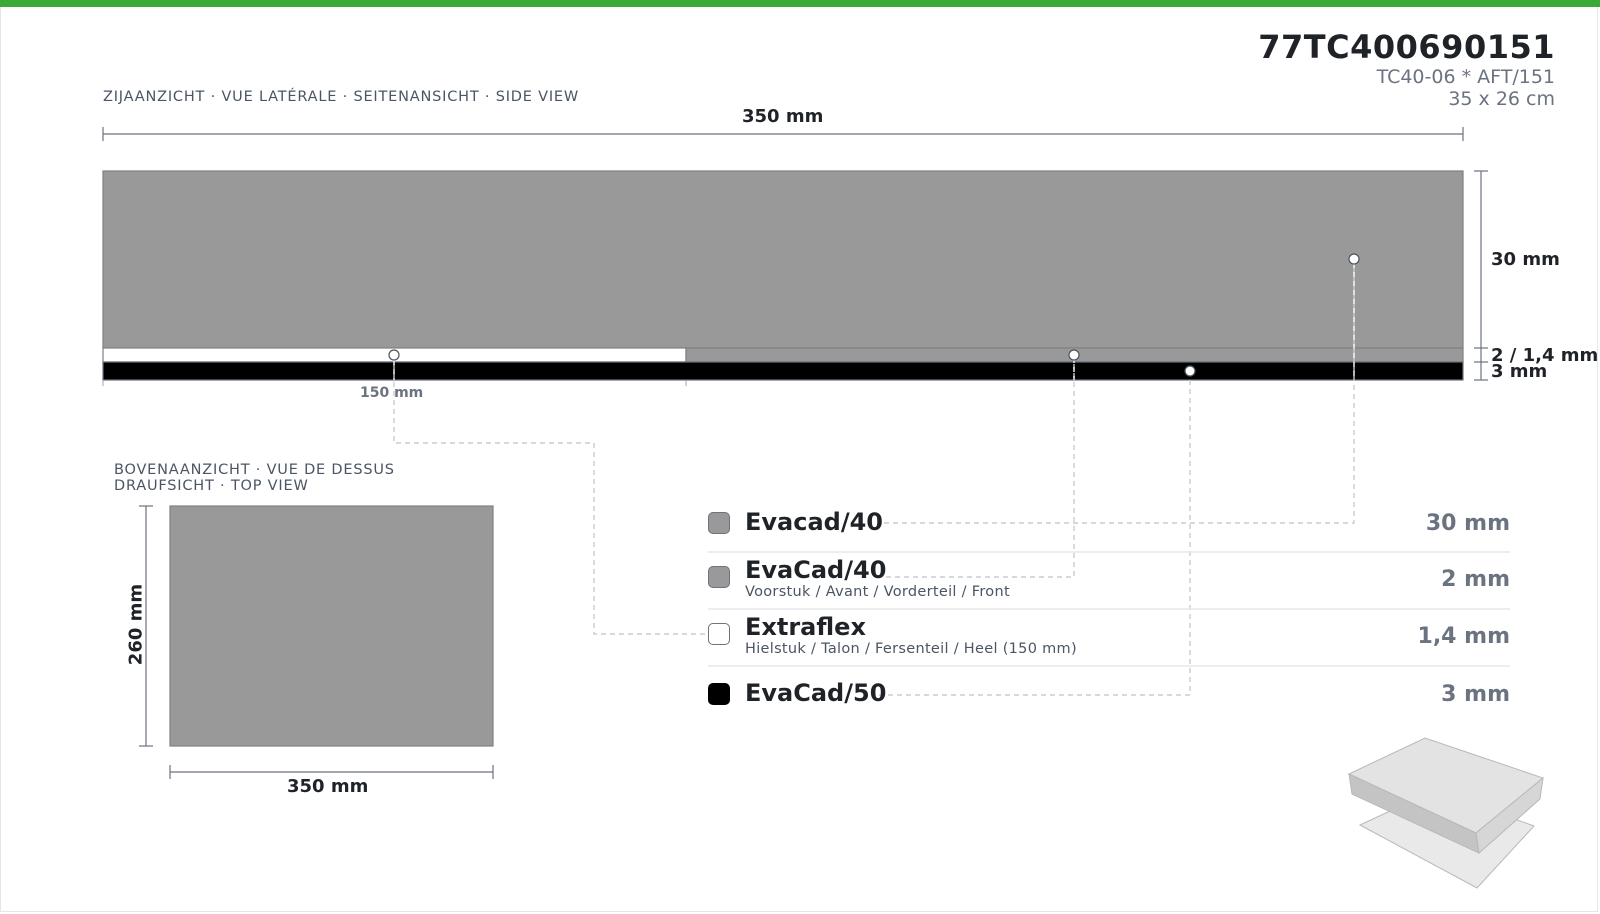  Describe the element at coordinates (805, 627) in the screenshot. I see `material-name: Extraflex` at that location.